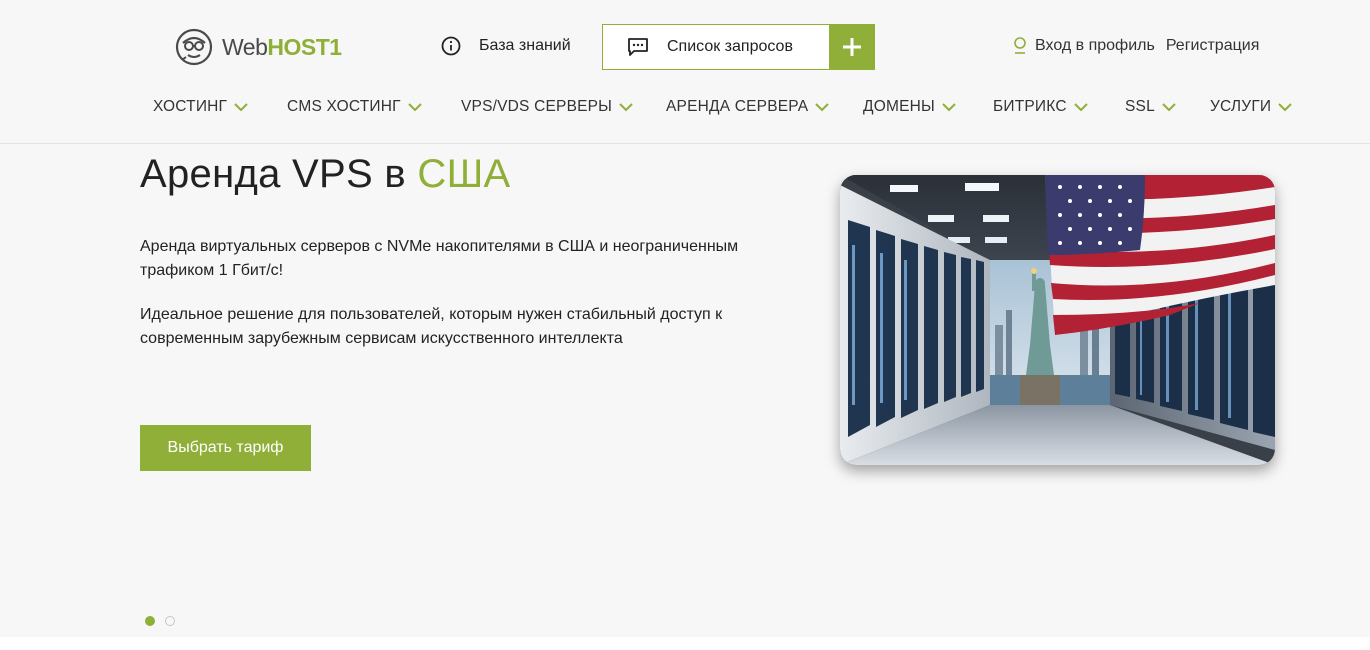  I want to click on nav-item-vps-vds: VPS/VDS СЕРВЕРЫ, so click(563, 107).